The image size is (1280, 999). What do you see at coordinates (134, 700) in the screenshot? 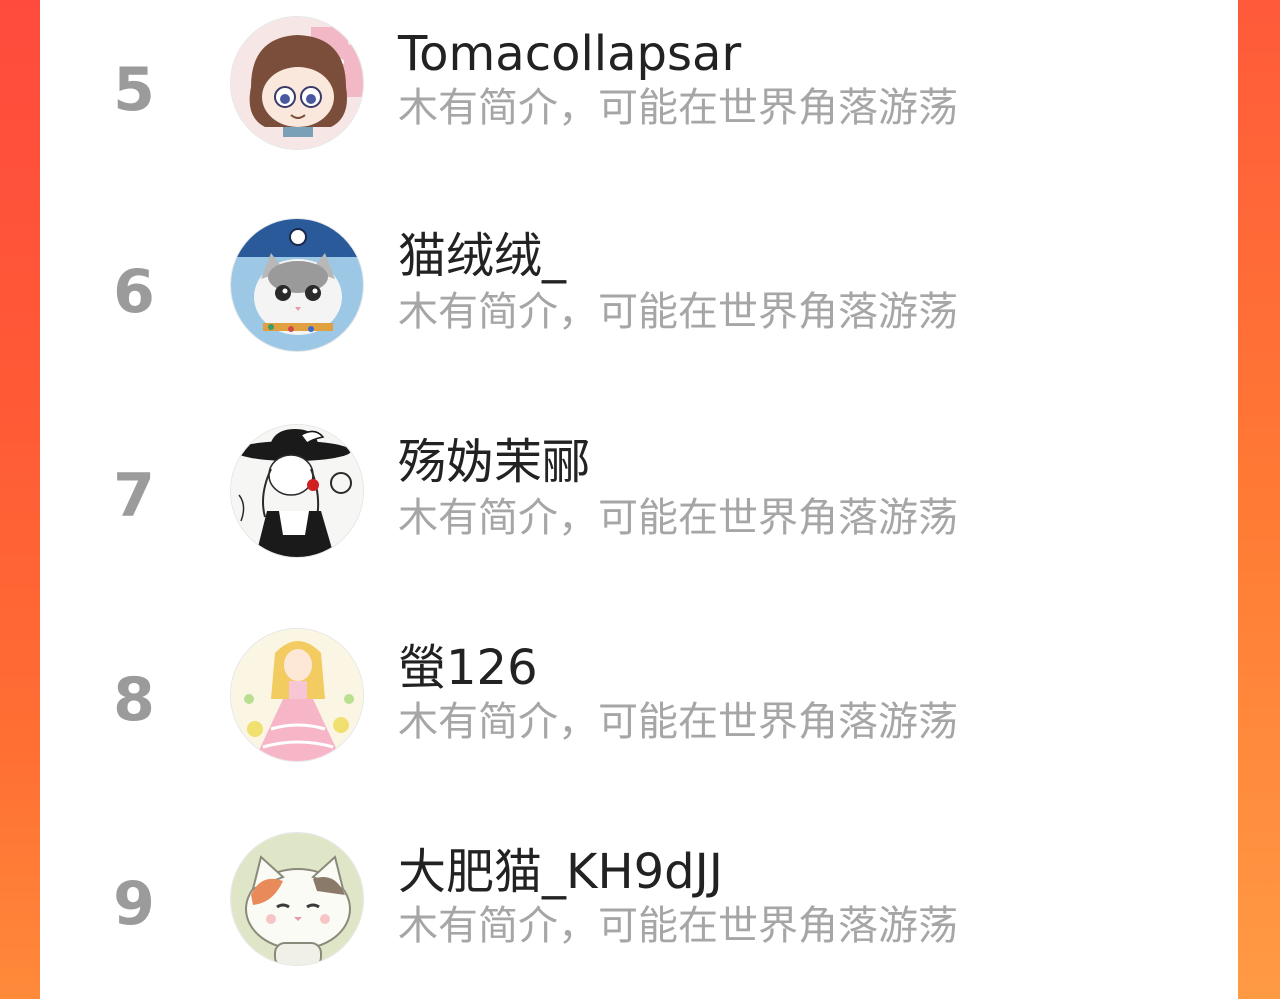
I see `rank-number: 8` at bounding box center [134, 700].